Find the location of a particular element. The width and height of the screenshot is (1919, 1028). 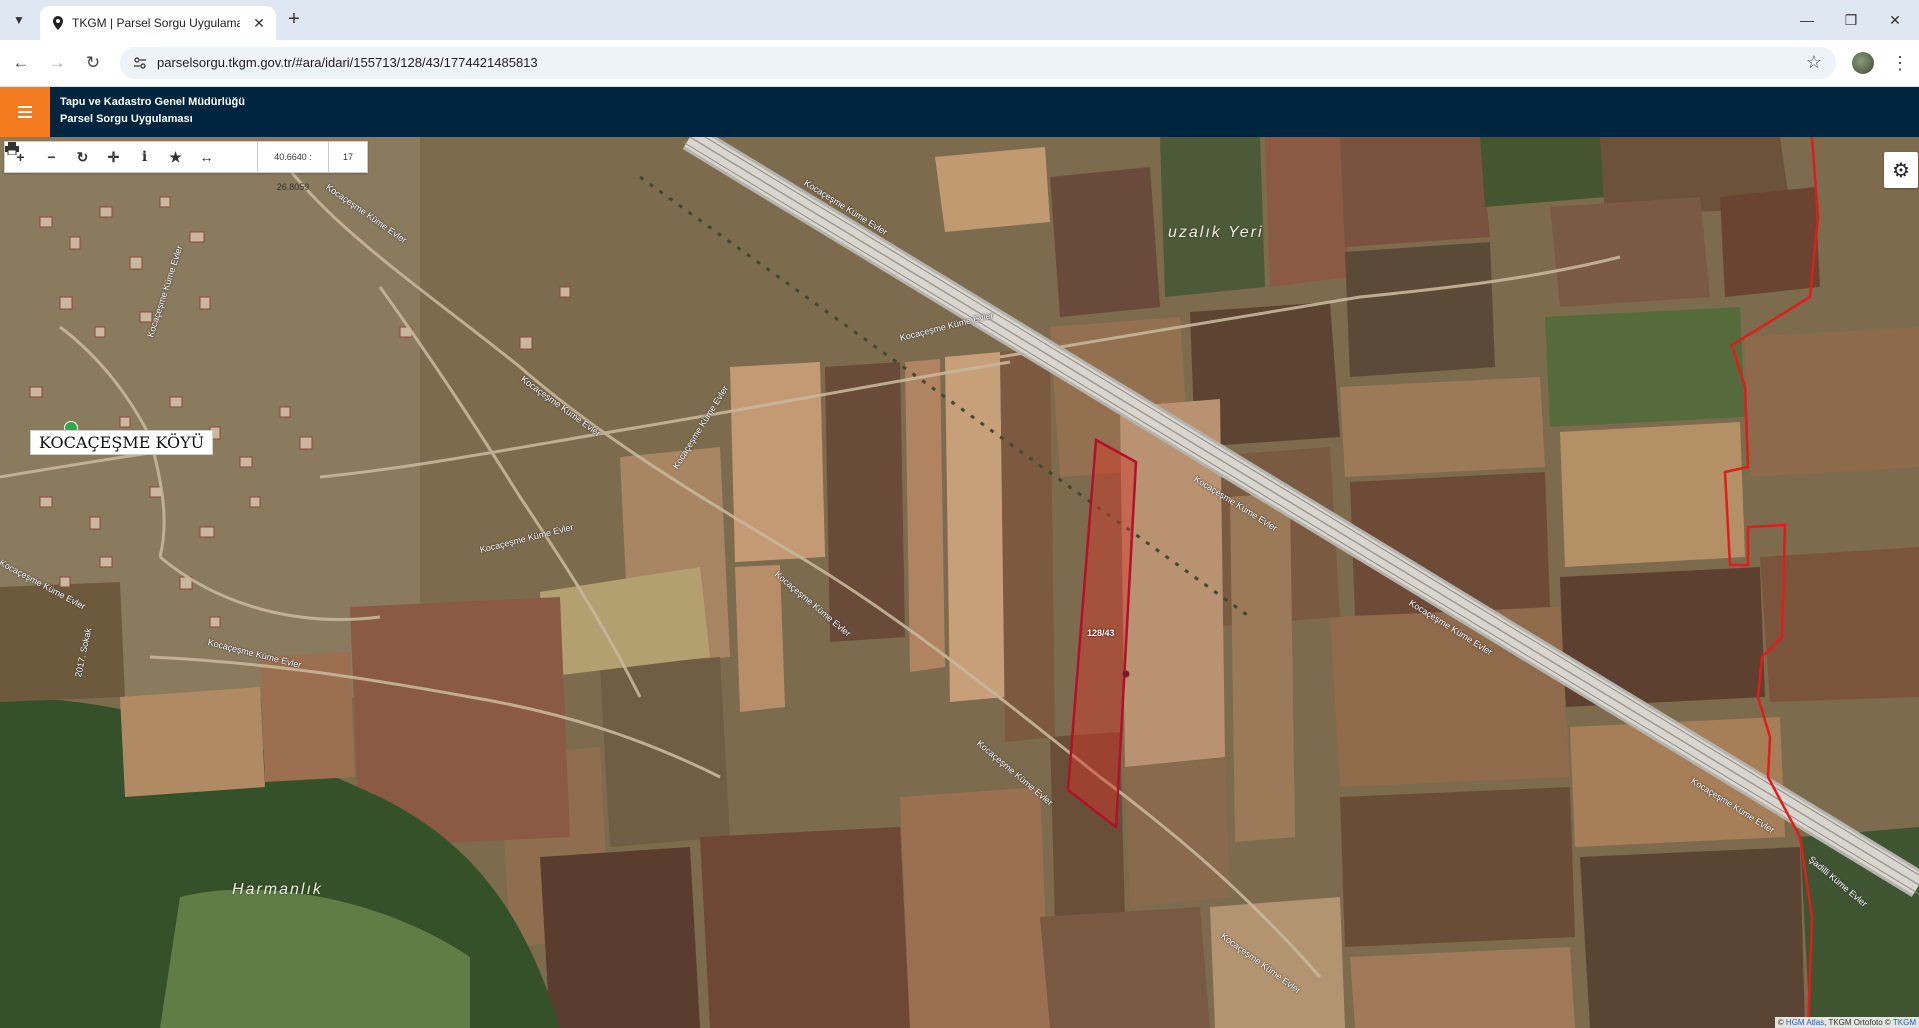

star-icon: ★ is located at coordinates (175, 157).